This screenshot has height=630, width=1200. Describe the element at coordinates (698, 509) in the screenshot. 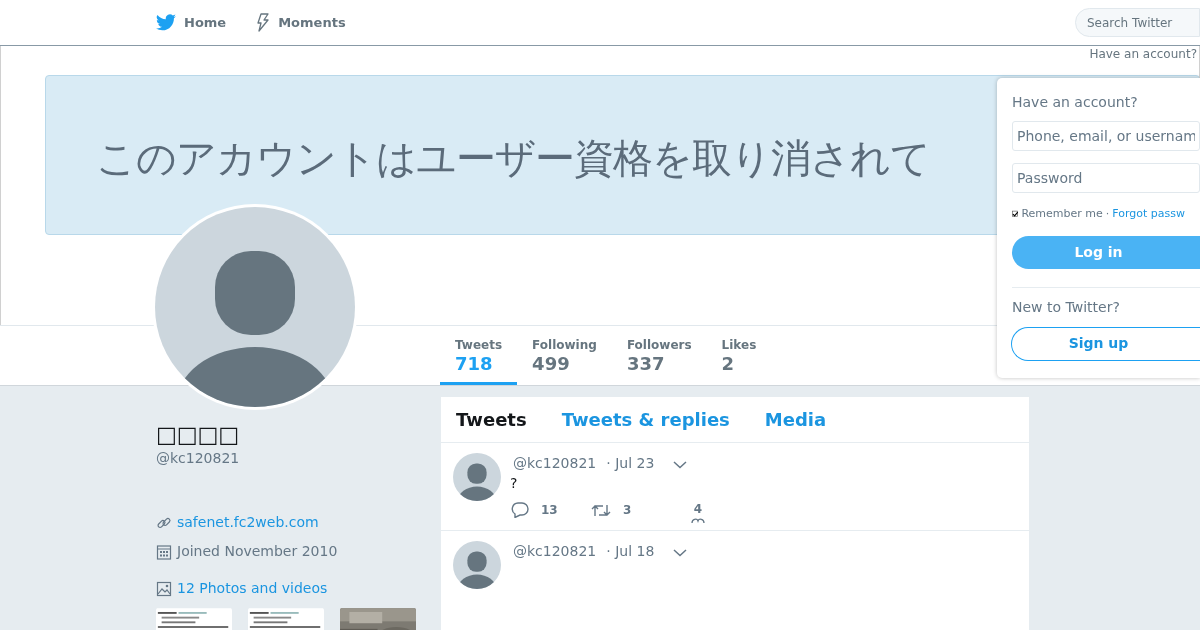

I see `like-count: 4` at that location.